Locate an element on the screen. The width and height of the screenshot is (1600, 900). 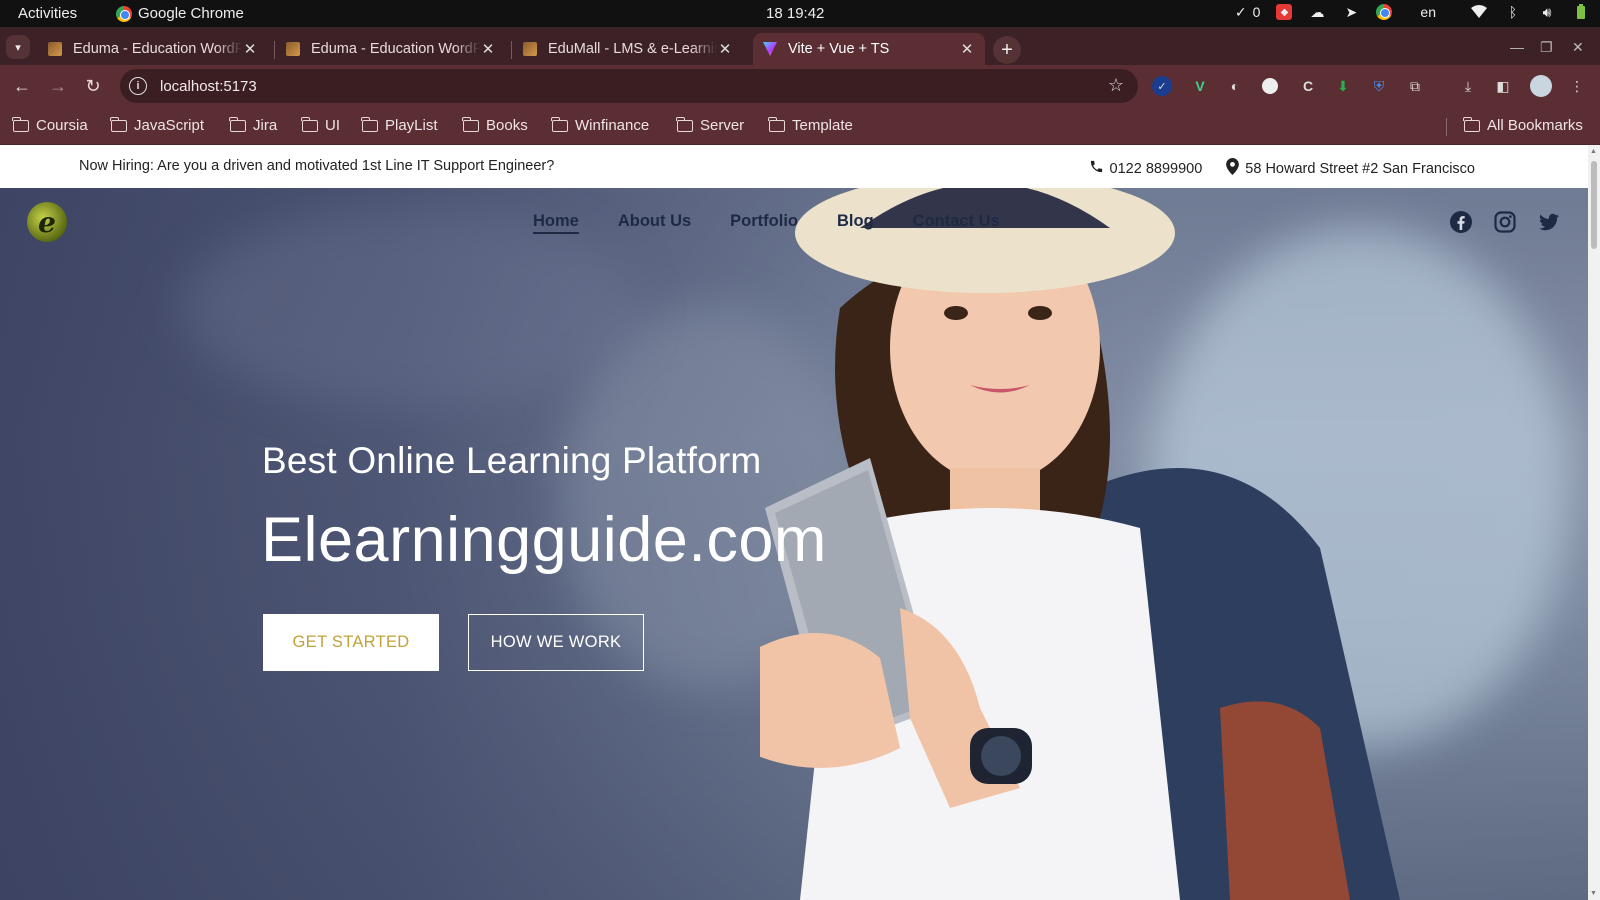
scrollbar-thumb is located at coordinates (1594, 205).